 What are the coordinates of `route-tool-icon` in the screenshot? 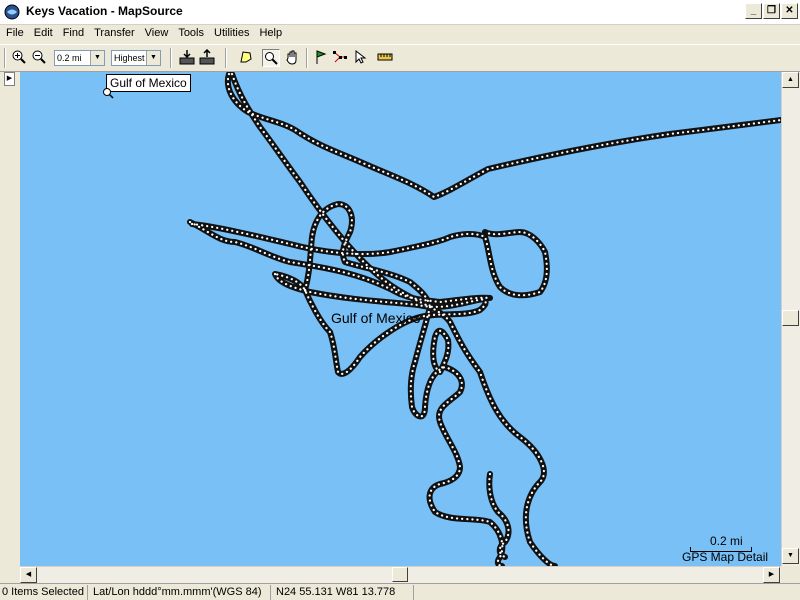 It's located at (340, 57).